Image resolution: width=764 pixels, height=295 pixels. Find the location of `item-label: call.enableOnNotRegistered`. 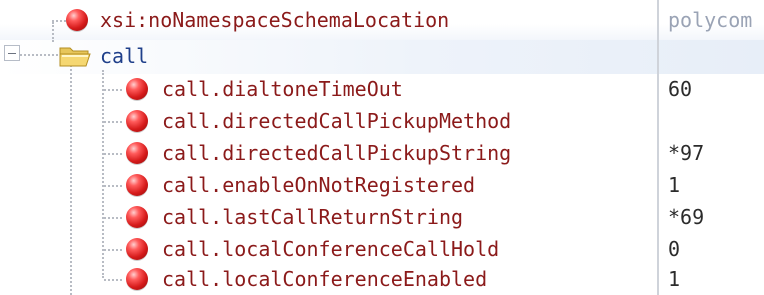

item-label: call.enableOnNotRegistered is located at coordinates (319, 185).